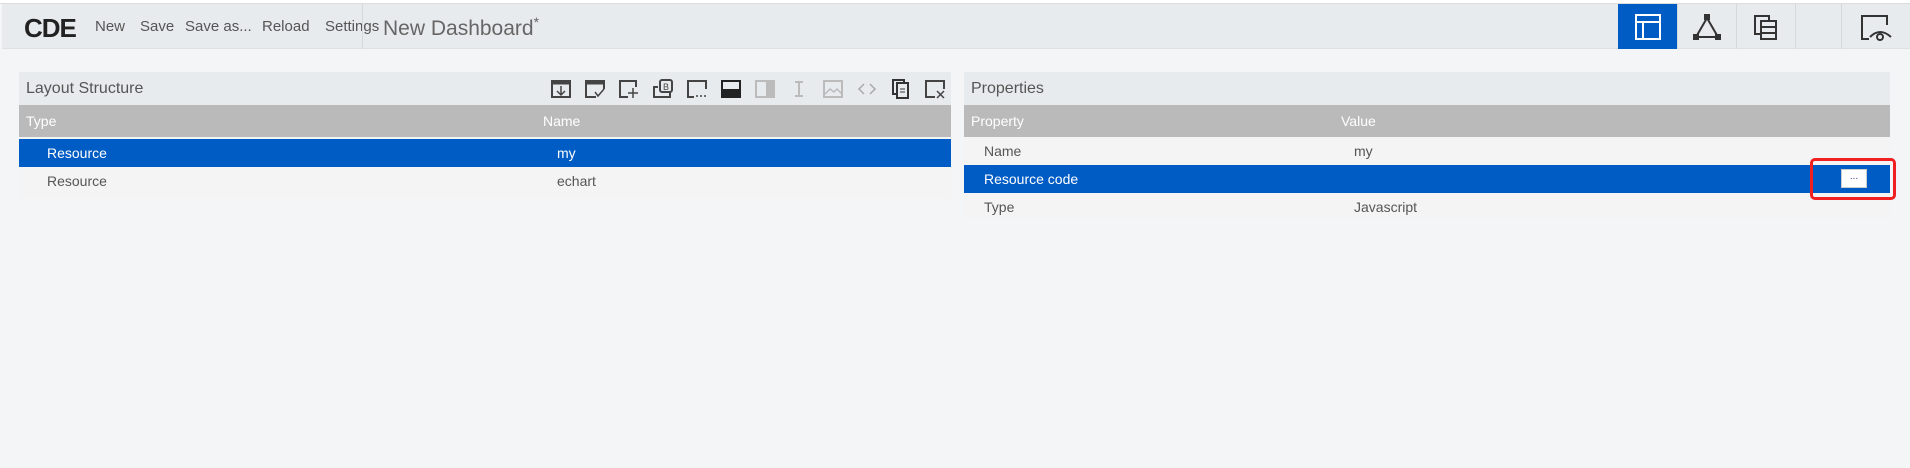 Image resolution: width=1910 pixels, height=468 pixels. Describe the element at coordinates (697, 89) in the screenshot. I see `add-freeform-icon` at that location.